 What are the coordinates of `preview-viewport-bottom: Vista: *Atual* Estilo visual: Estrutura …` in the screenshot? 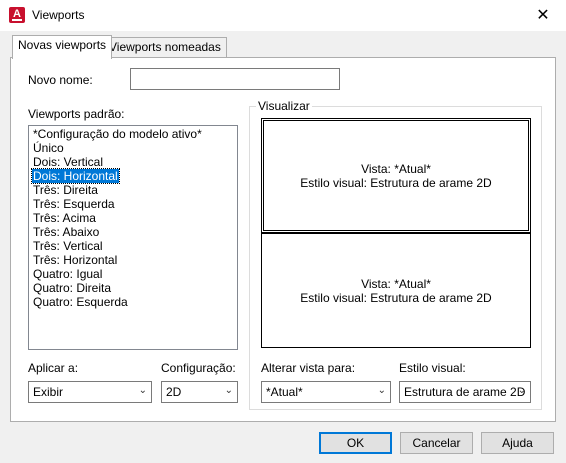 It's located at (396, 290).